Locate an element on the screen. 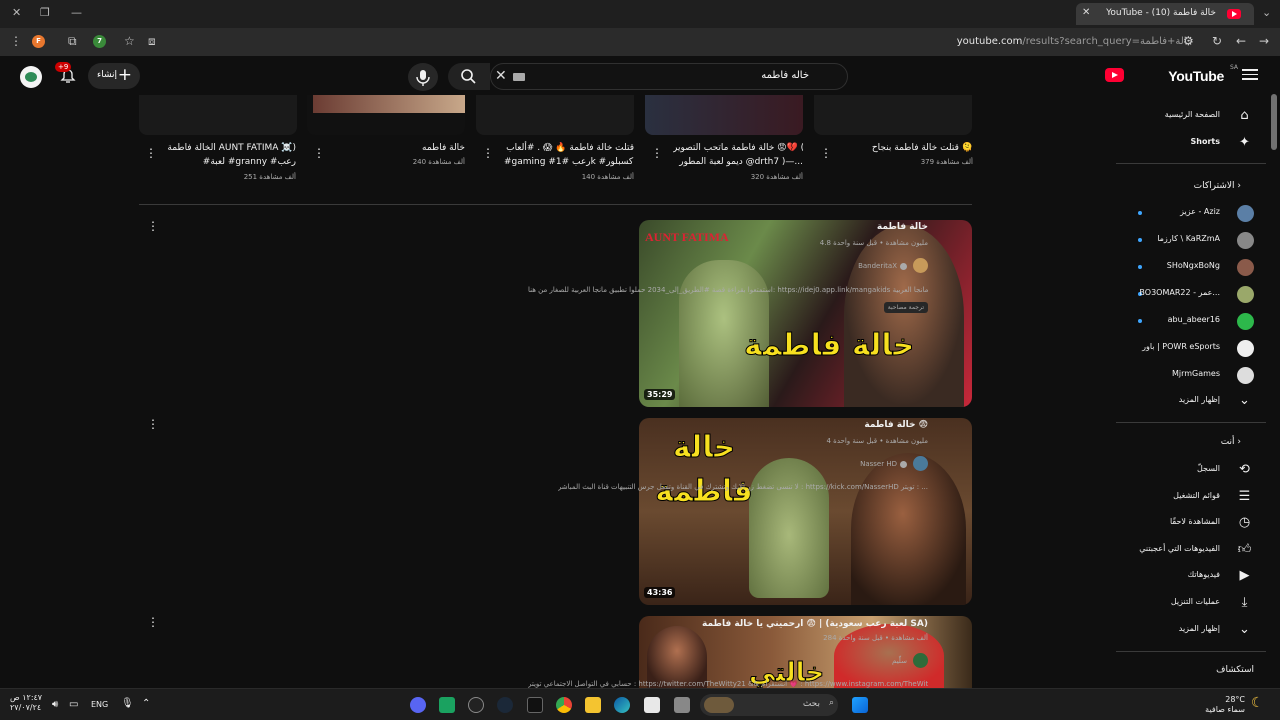 This screenshot has width=1280, height=720. browser-menu-icon: ⋮ is located at coordinates (16, 41).